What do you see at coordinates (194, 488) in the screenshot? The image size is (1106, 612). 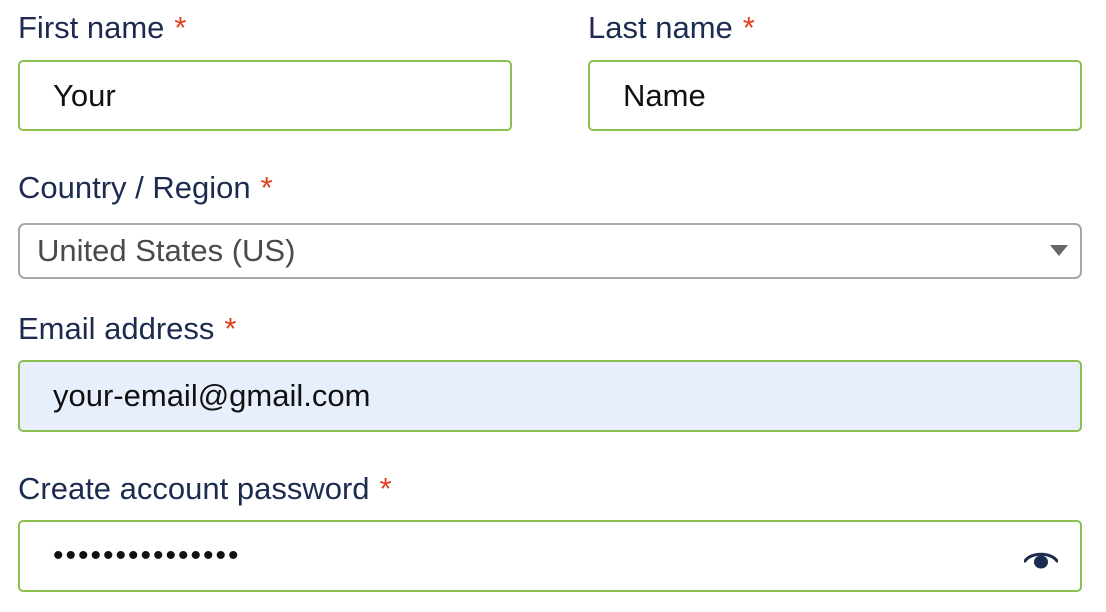 I see `password-label-text: Create account password` at bounding box center [194, 488].